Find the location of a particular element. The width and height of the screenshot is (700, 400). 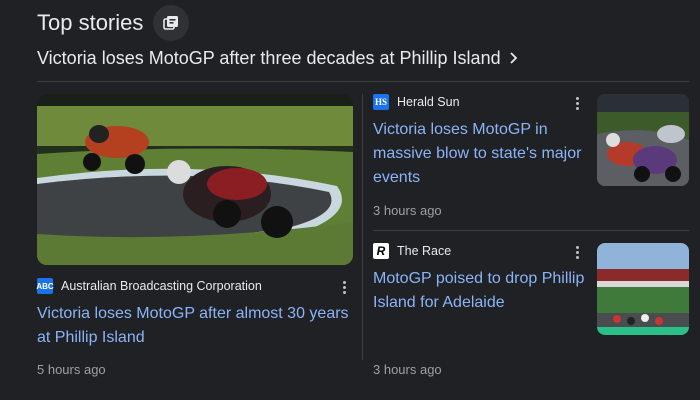

the-race-logo-icon: R is located at coordinates (381, 251).